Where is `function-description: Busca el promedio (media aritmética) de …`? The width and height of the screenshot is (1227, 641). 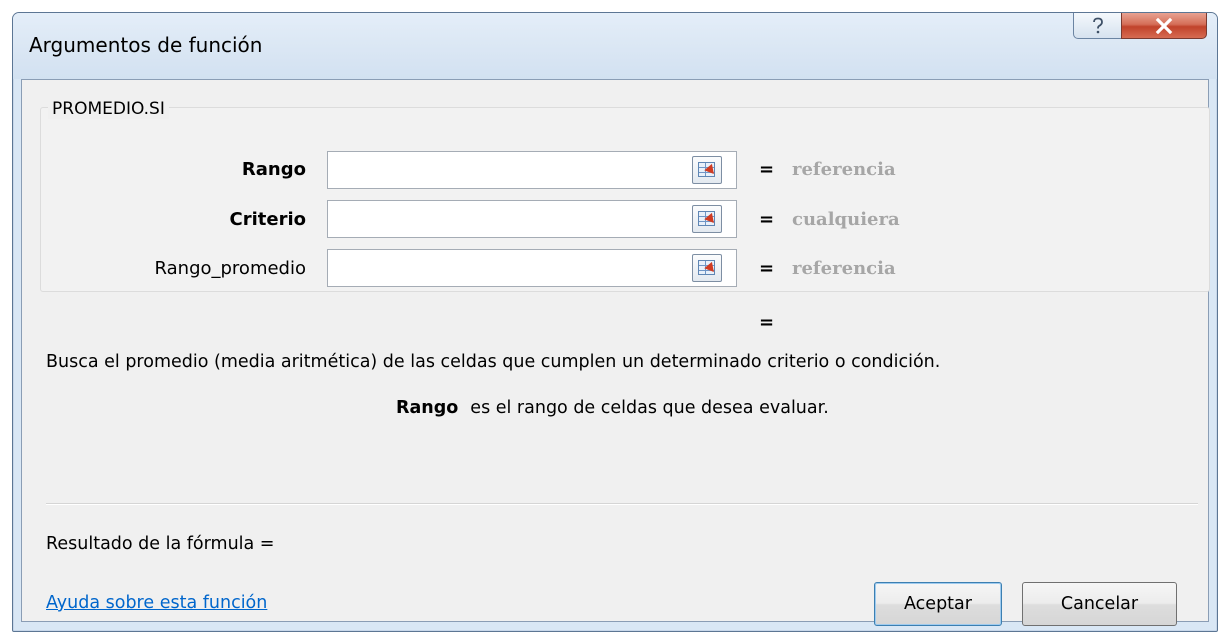 function-description: Busca el promedio (media aritmética) de … is located at coordinates (493, 362).